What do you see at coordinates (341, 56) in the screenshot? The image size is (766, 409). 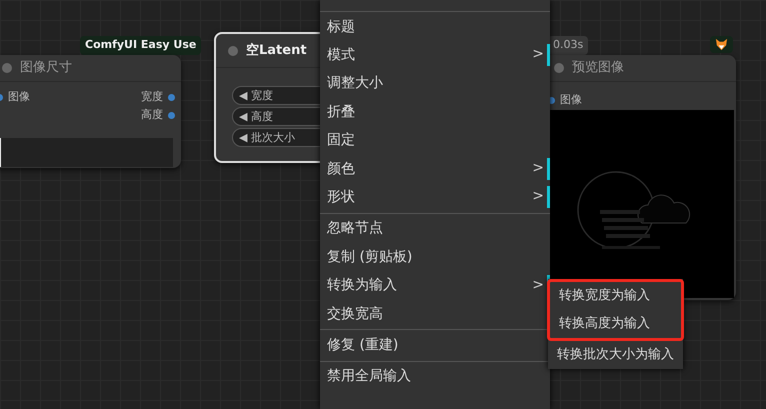 I see `menu-label: 模式` at bounding box center [341, 56].